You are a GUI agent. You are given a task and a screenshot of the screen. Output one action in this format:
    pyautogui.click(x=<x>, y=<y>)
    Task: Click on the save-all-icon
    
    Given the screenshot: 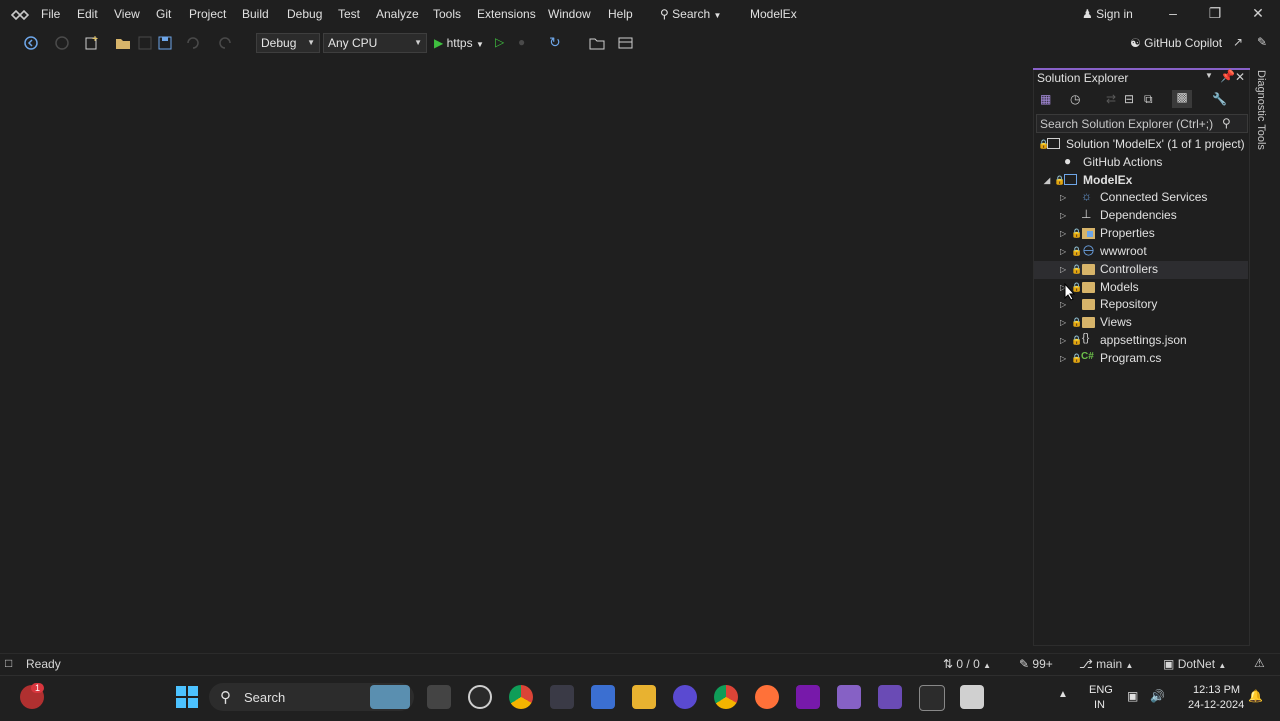 What is the action you would take?
    pyautogui.click(x=165, y=43)
    